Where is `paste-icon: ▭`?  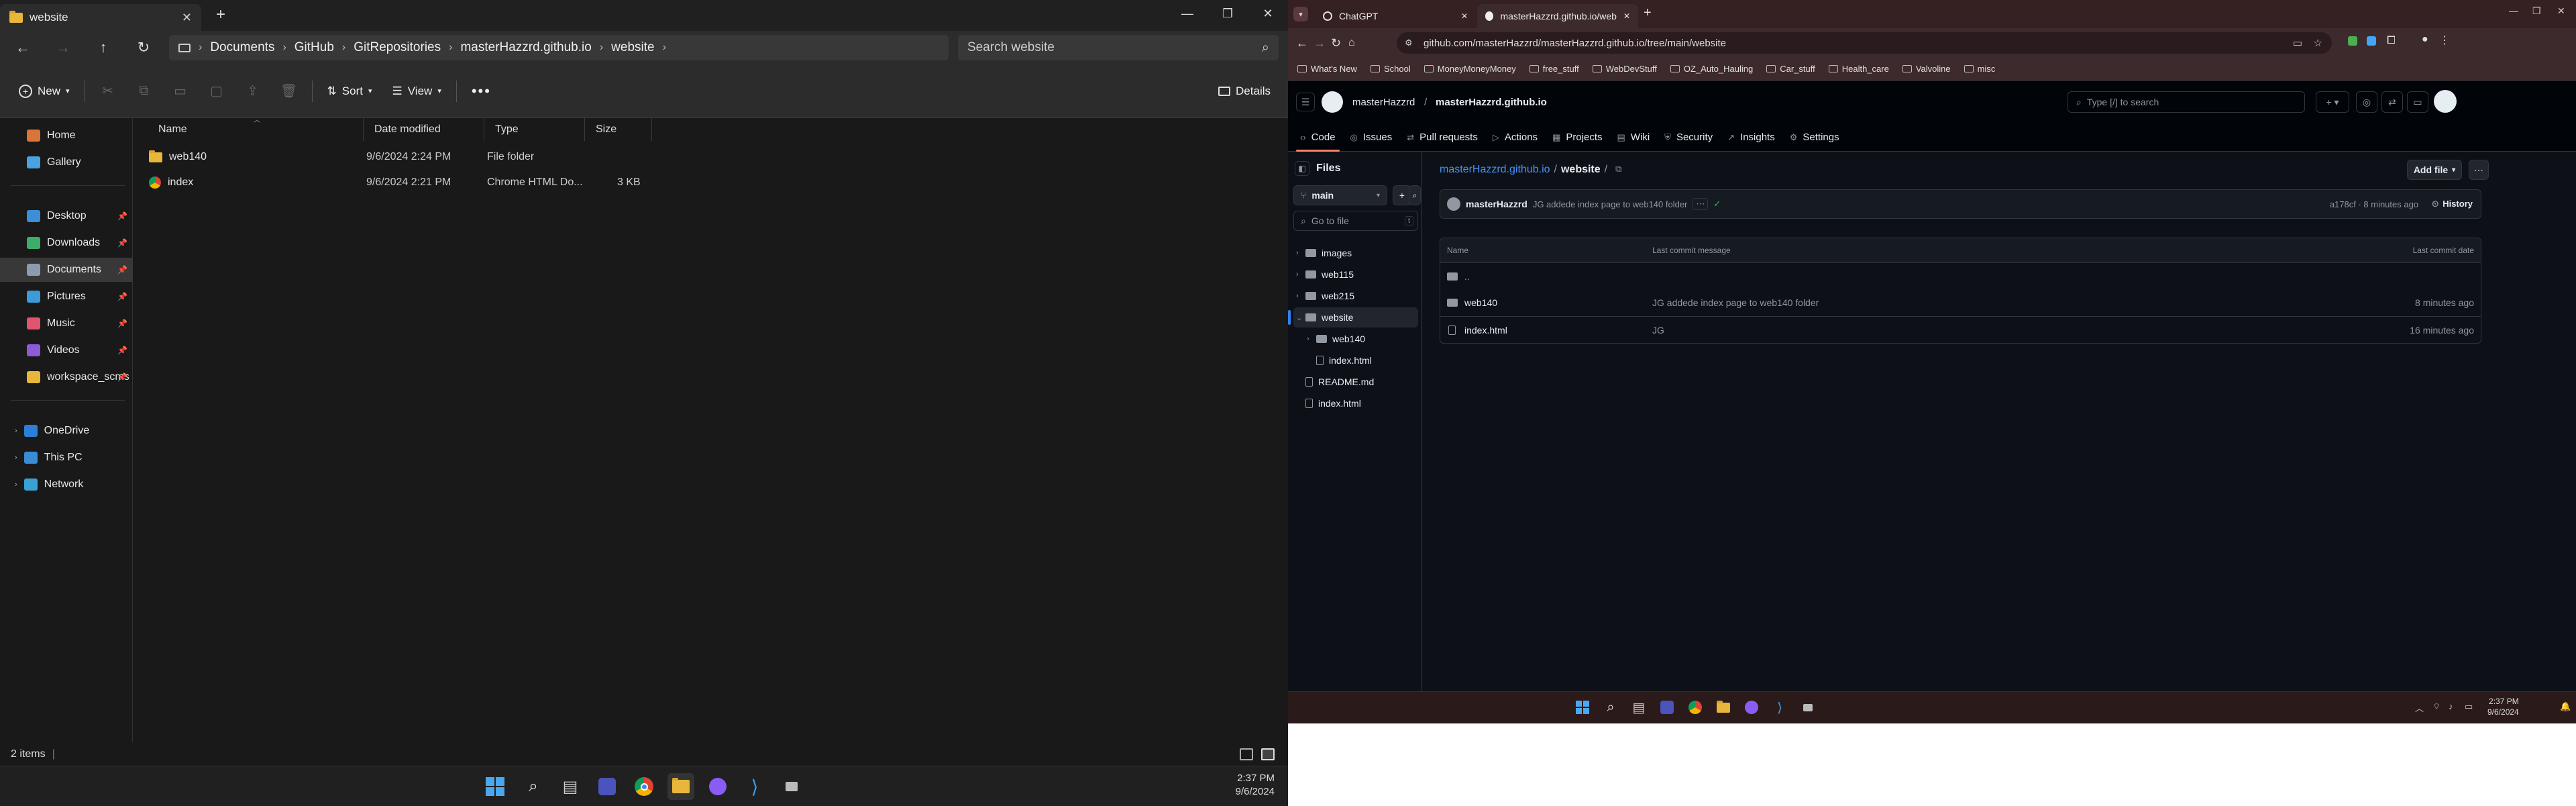
paste-icon: ▭ is located at coordinates (180, 91).